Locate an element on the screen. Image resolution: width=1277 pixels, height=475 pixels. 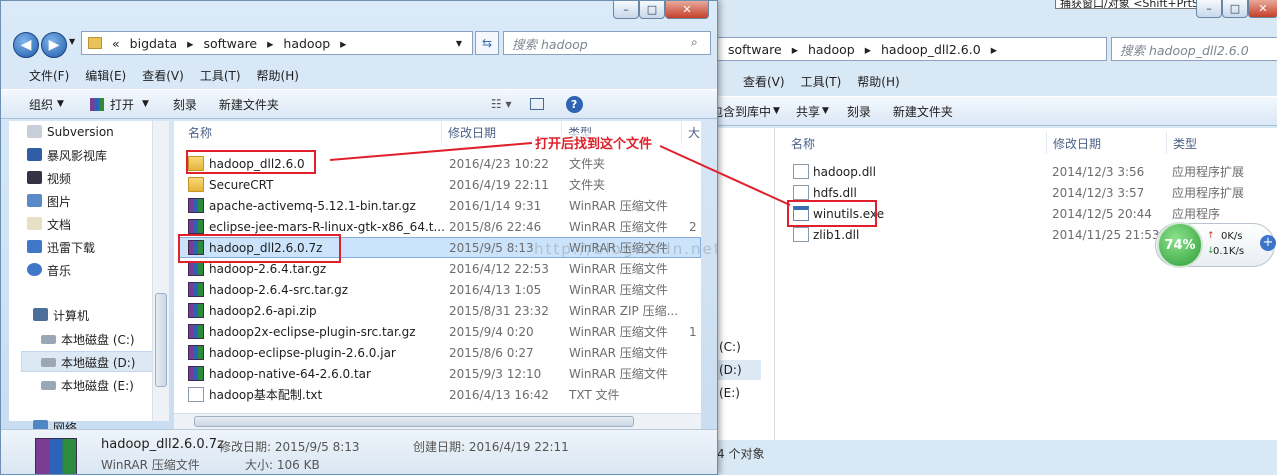
view-options-icon: ☷ ▾ is located at coordinates (501, 104).